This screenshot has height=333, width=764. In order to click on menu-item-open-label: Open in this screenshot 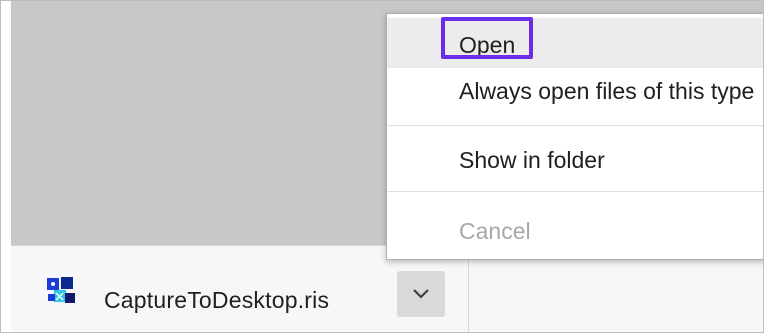, I will do `click(487, 45)`.